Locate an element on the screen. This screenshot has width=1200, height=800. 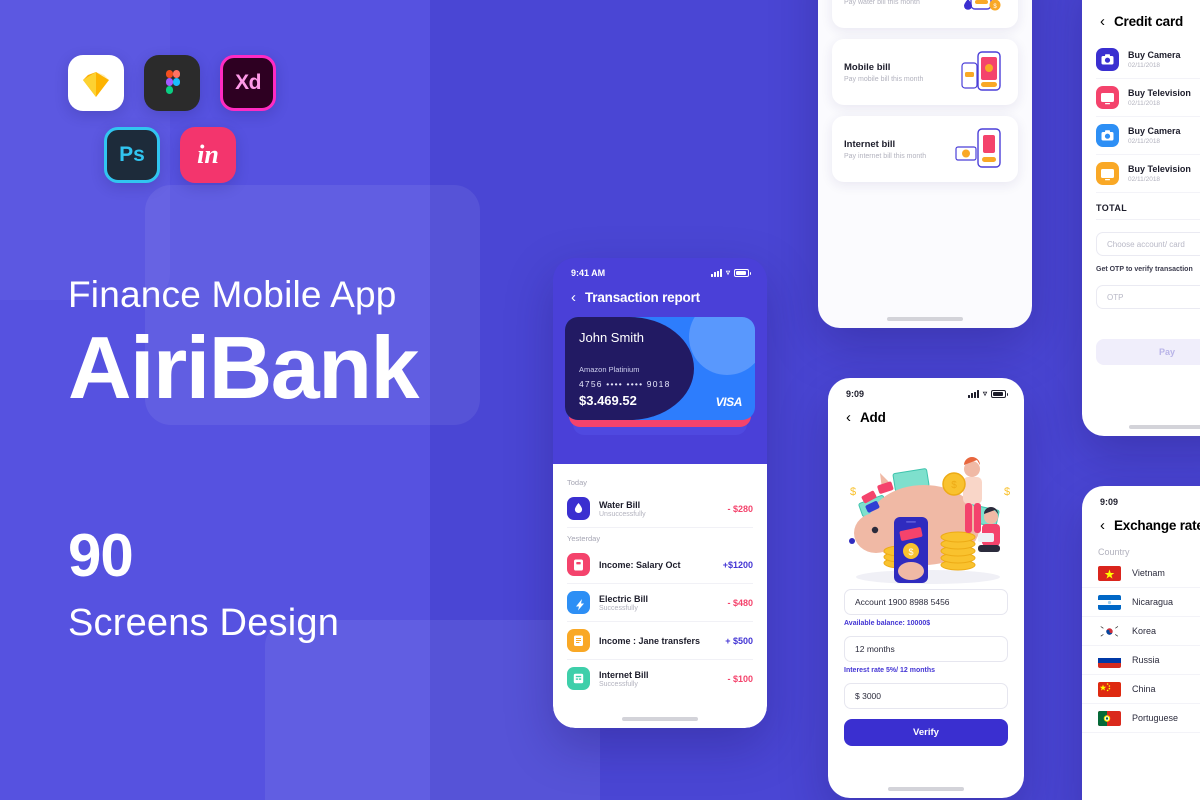
otp-label: Get OTP to verify transaction is located at coordinates (1144, 269).